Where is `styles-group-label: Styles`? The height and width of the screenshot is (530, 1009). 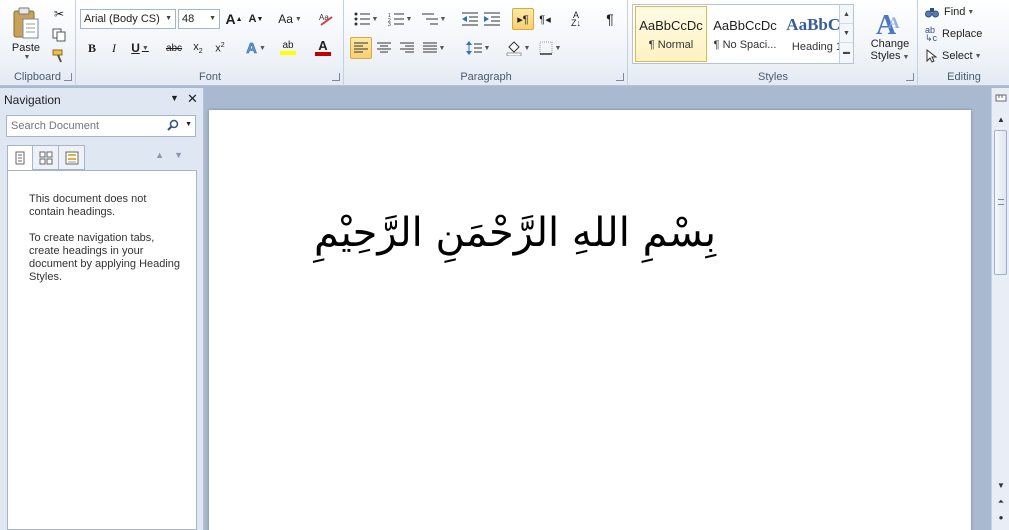 styles-group-label: Styles is located at coordinates (773, 77).